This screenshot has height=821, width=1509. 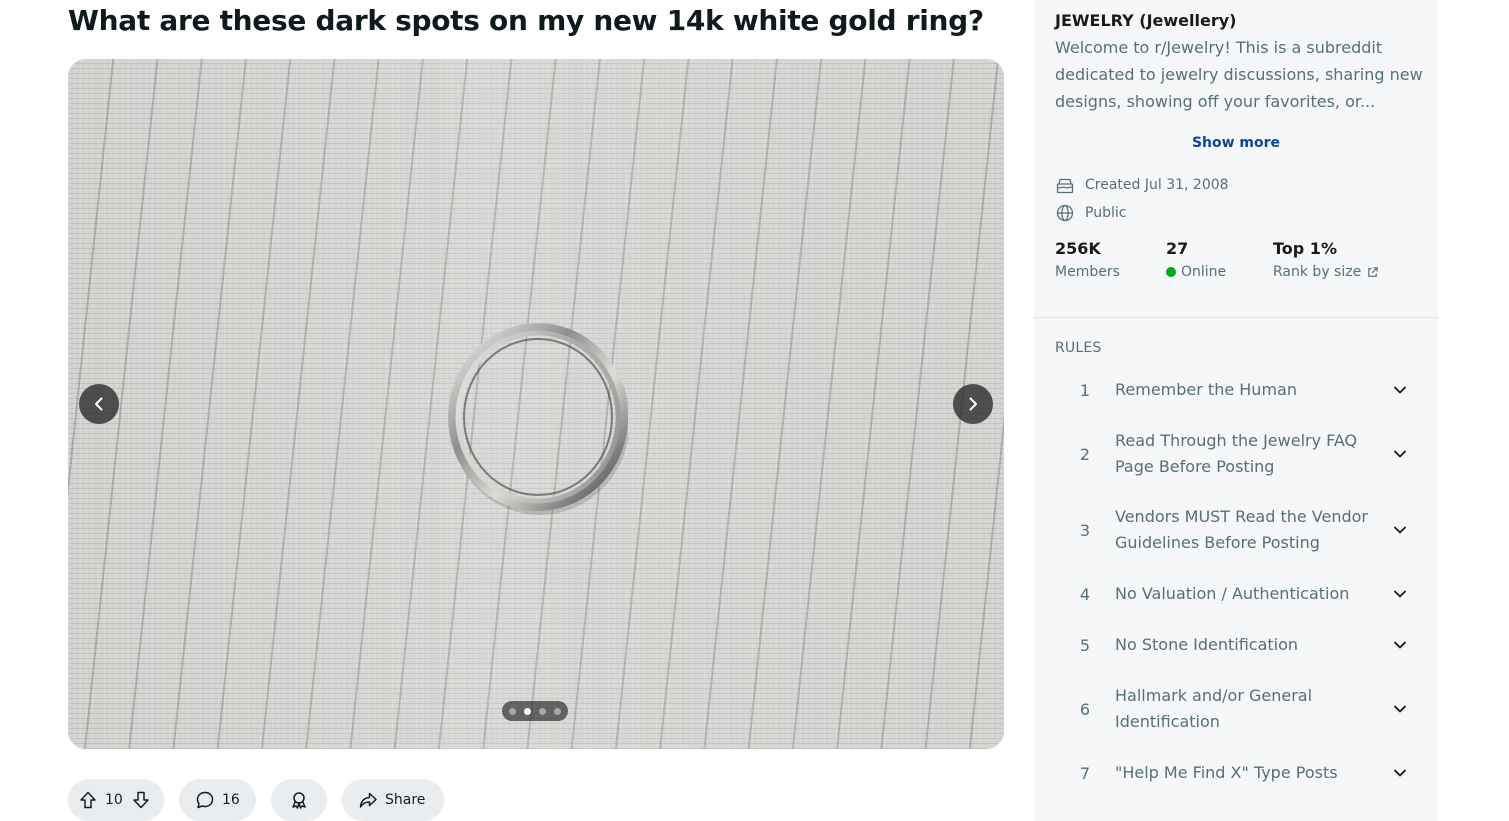 I want to click on online-label-row: Online, so click(x=1196, y=272).